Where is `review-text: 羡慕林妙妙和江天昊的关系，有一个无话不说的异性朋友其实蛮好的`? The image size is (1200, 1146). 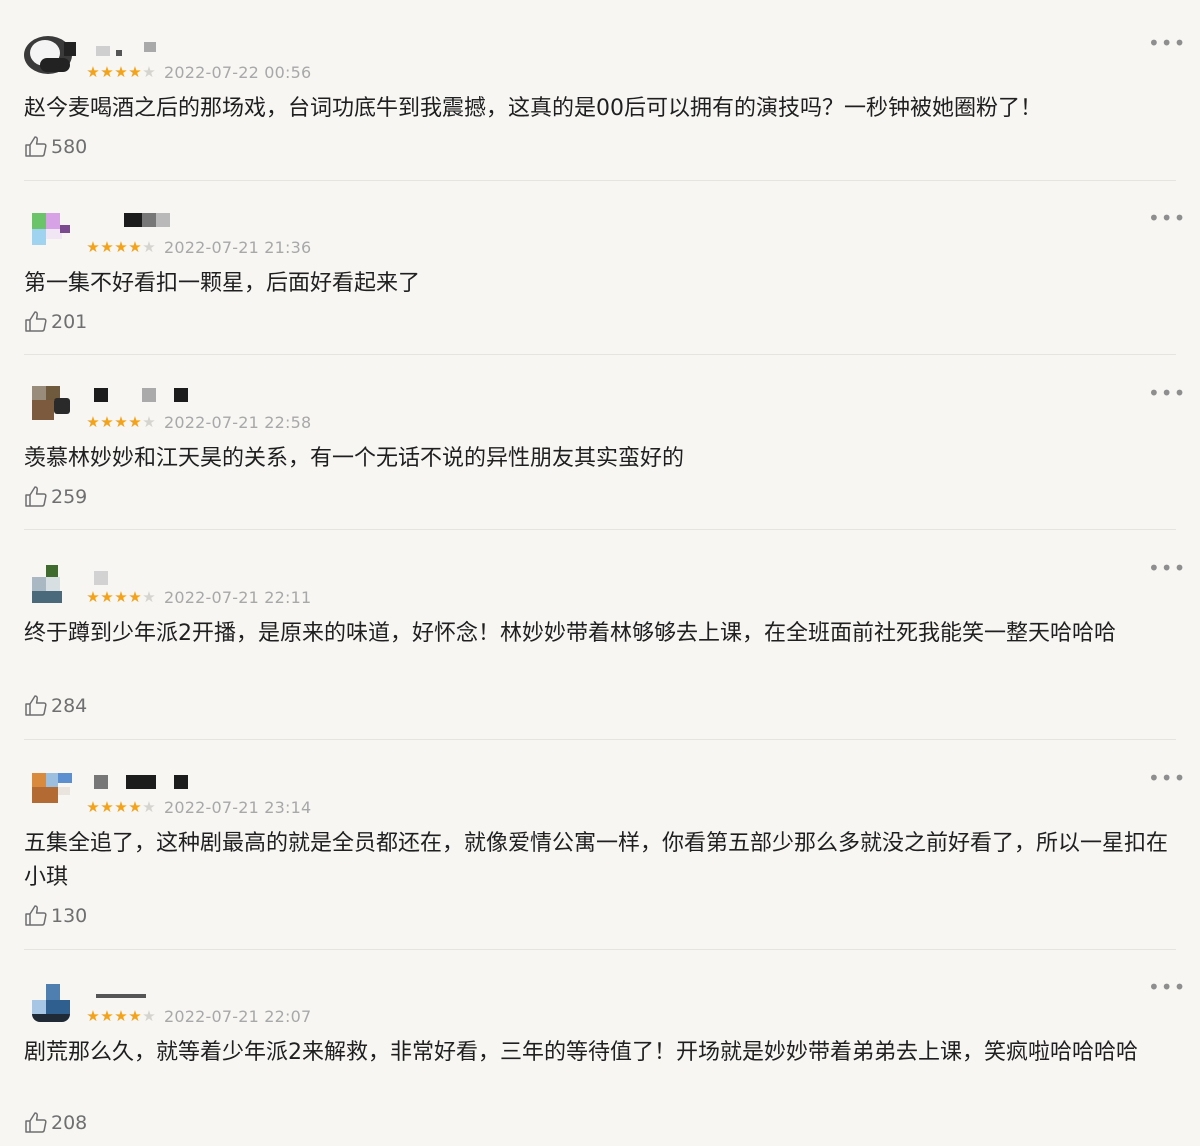
review-text: 羡慕林妙妙和江天昊的关系，有一个无话不说的异性朋友其实蛮好的 is located at coordinates (354, 458).